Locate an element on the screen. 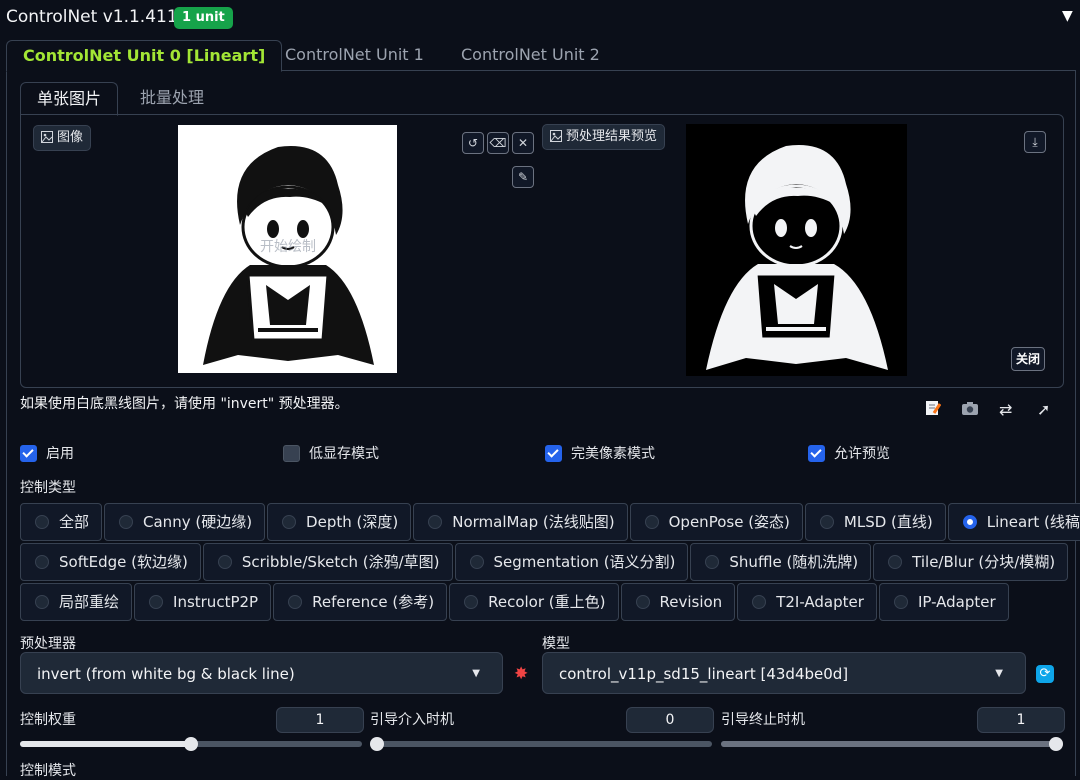 This screenshot has width=1080, height=780. guidance-start-input: 0 is located at coordinates (670, 720).